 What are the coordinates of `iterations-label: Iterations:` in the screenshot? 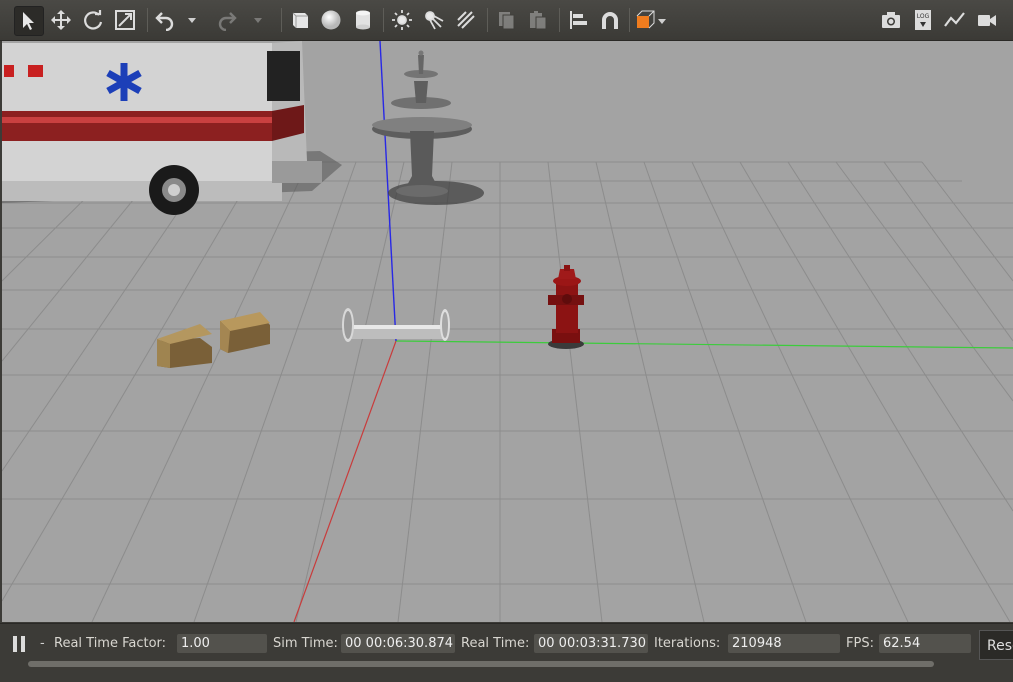 It's located at (687, 643).